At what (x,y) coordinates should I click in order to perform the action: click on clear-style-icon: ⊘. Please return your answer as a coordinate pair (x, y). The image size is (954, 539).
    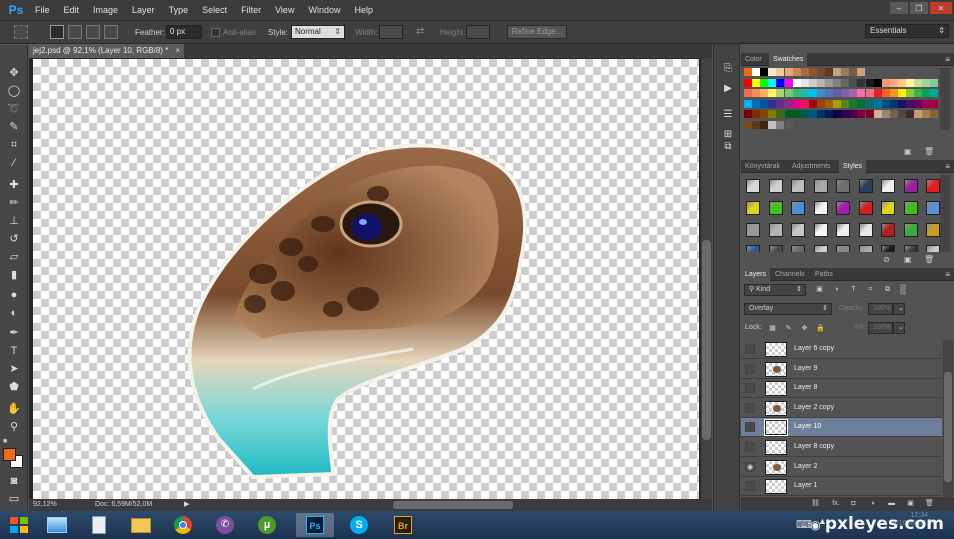
    Looking at the image, I should click on (886, 259).